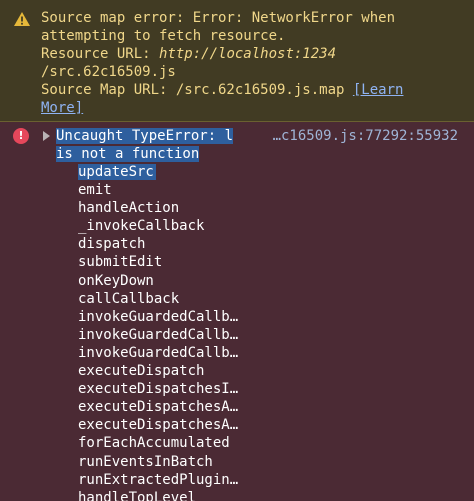  I want to click on stack-frame-function-name: emit, so click(95, 190).